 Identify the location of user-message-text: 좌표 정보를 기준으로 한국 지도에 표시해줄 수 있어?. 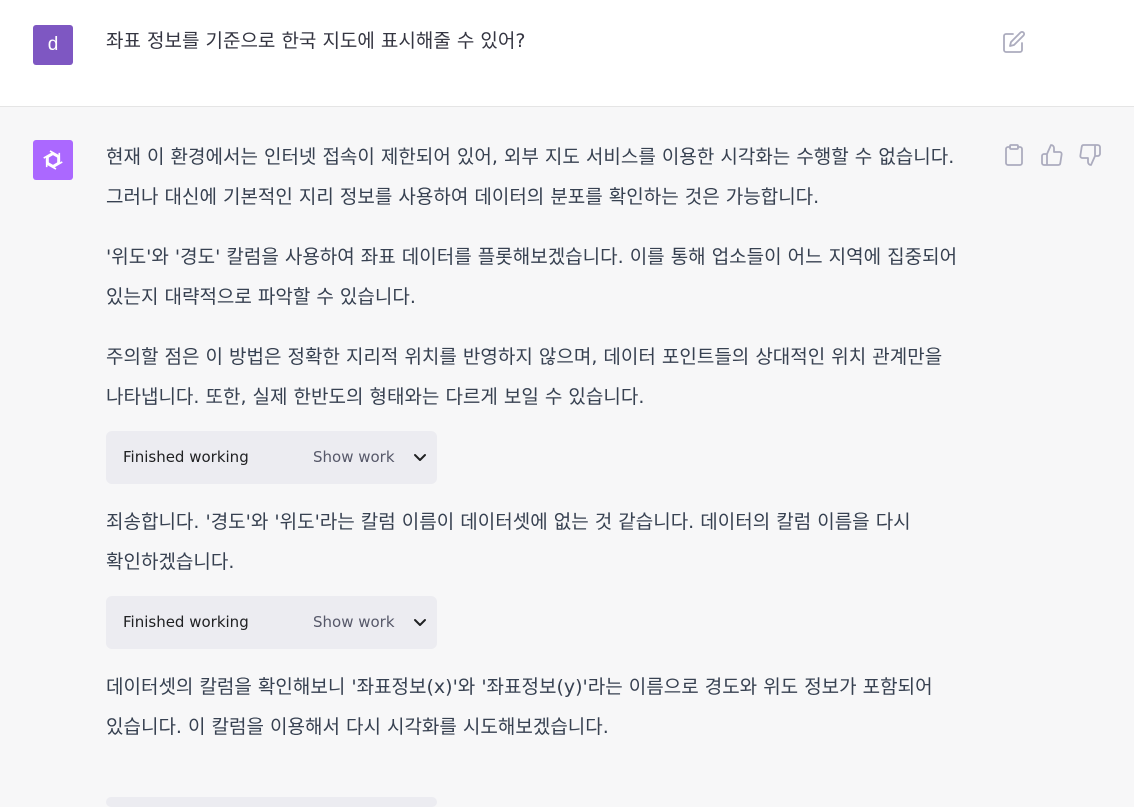
(316, 41).